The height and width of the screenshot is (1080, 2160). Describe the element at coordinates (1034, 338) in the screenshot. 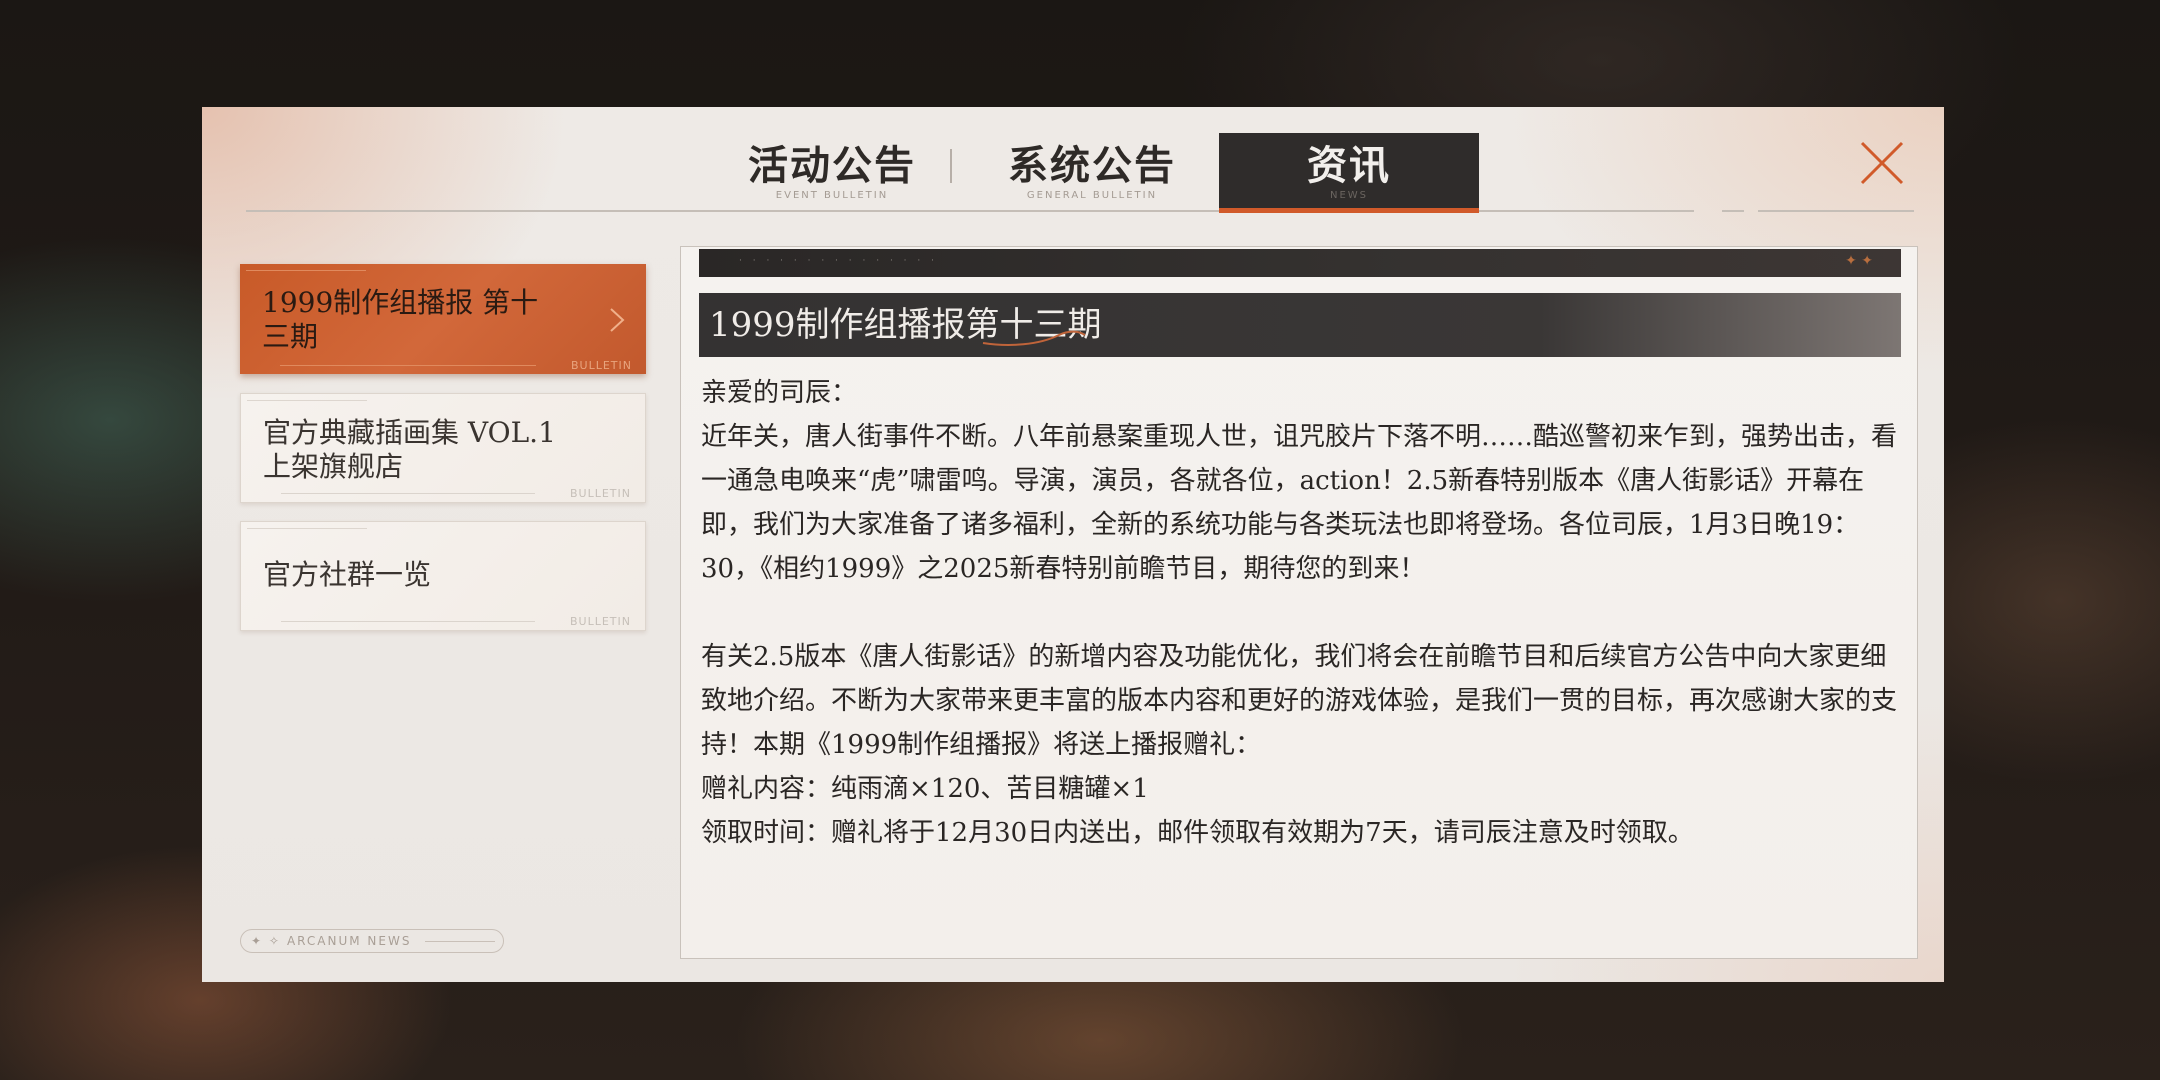

I see `brush-swoosh-icon` at that location.